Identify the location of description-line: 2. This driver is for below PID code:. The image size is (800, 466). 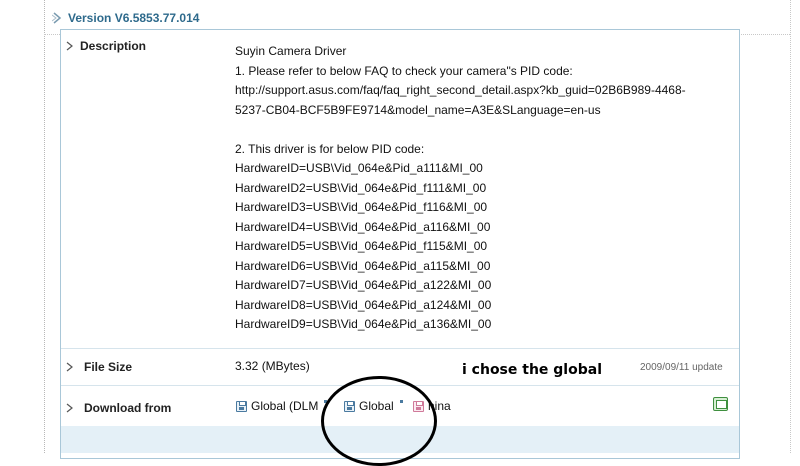
(330, 148).